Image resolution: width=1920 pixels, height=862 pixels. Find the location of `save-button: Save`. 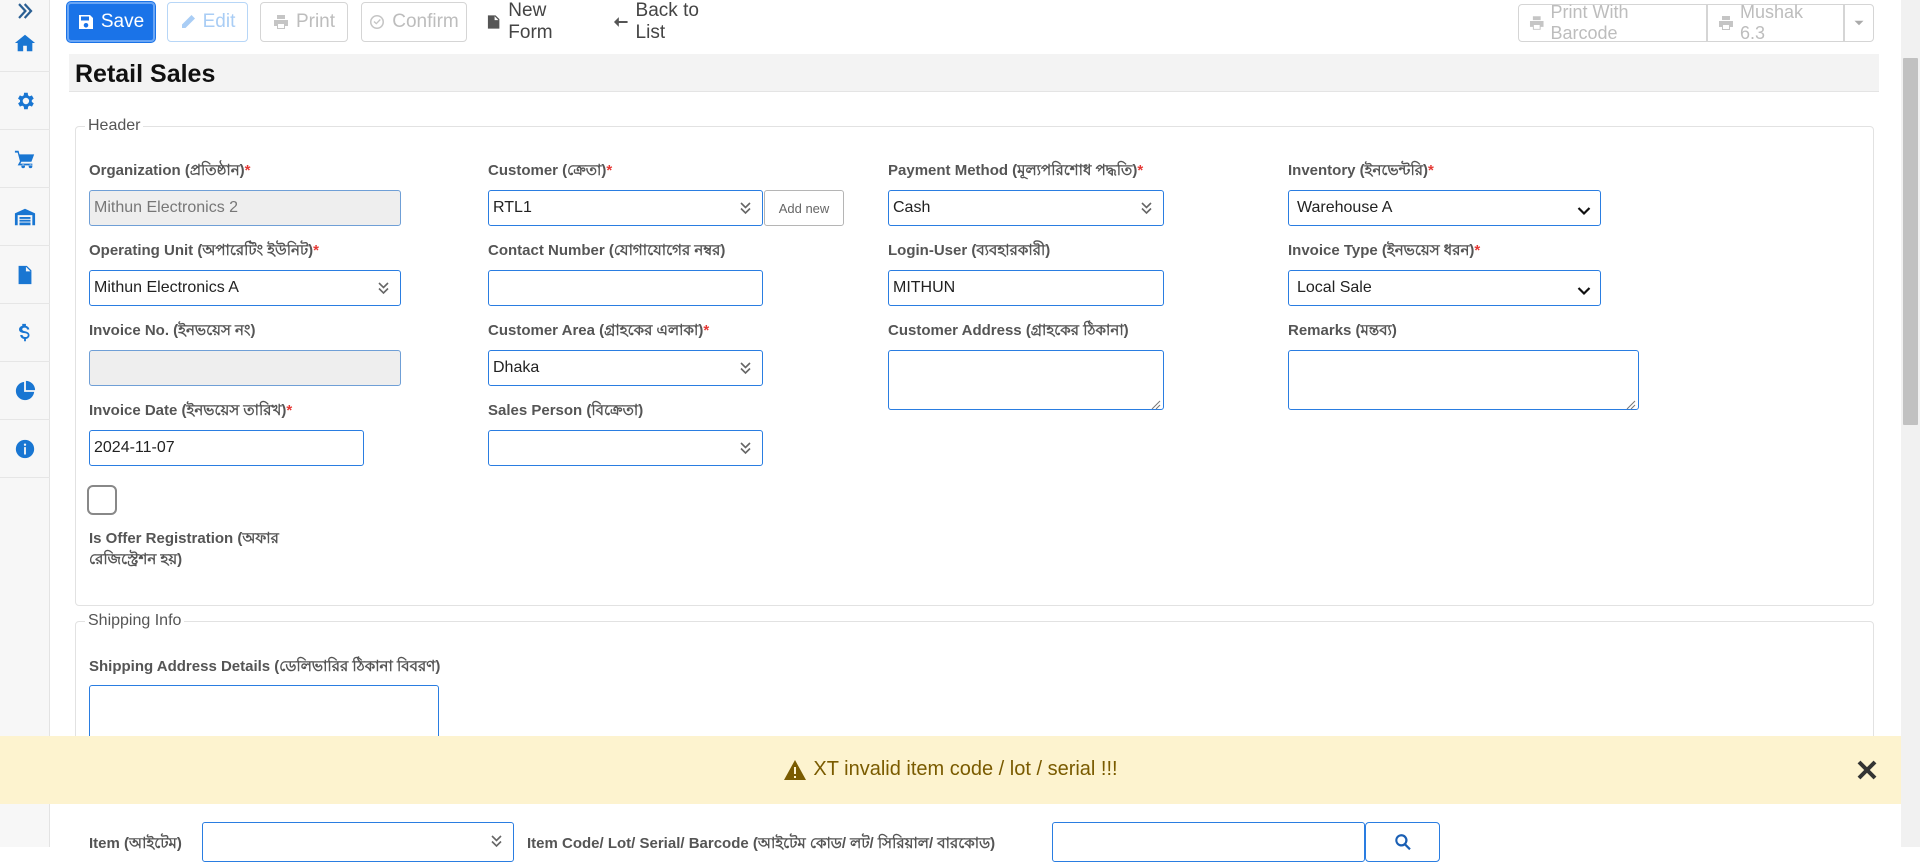

save-button: Save is located at coordinates (111, 22).